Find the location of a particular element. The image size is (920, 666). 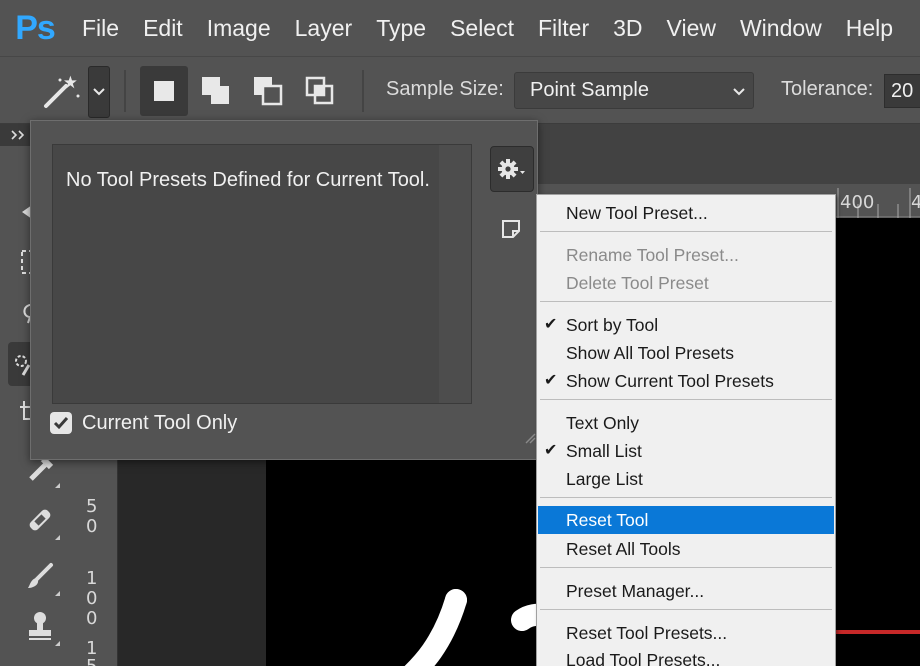

menu-view: View is located at coordinates (691, 28).